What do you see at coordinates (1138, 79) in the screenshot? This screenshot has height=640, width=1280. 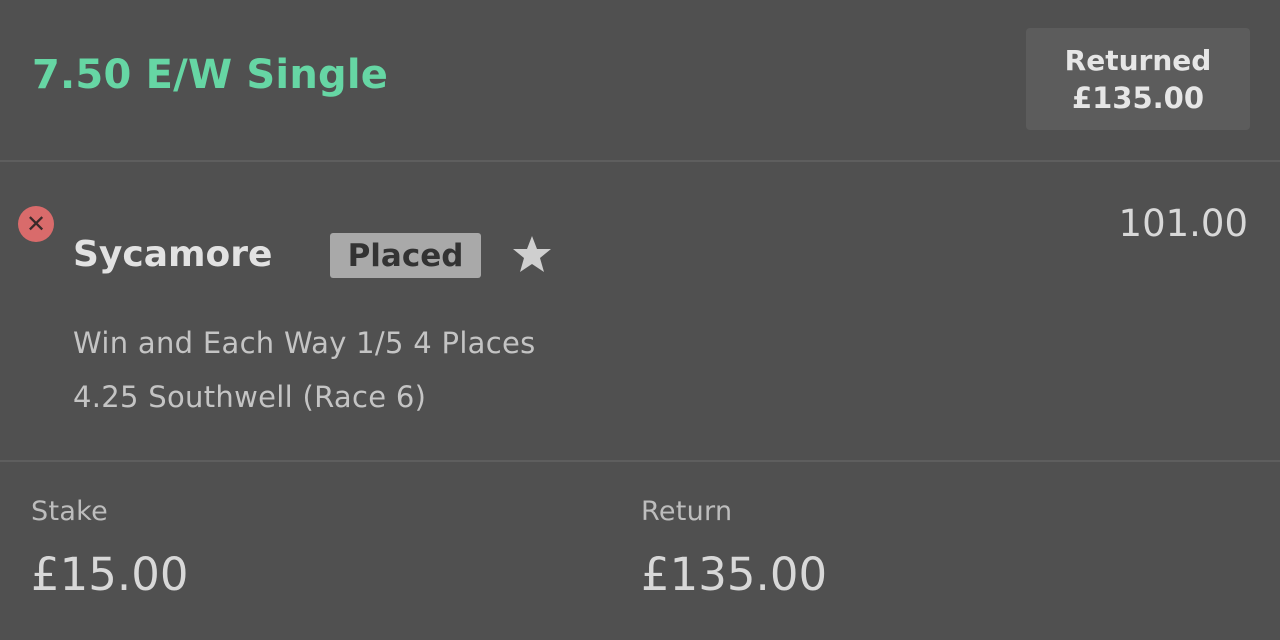 I see `returned-badge: Returned £135.00` at bounding box center [1138, 79].